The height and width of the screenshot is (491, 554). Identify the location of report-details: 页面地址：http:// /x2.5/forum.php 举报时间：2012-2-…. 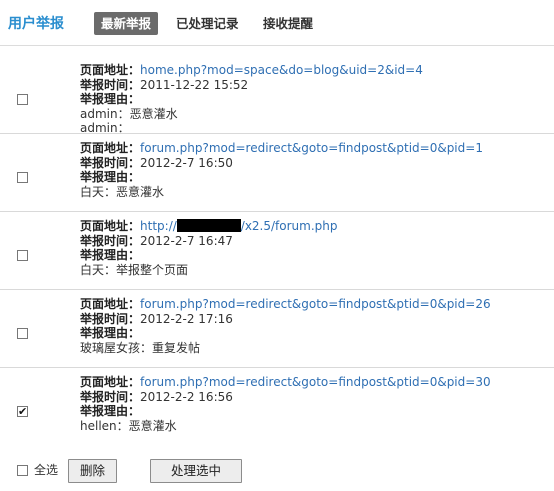
(209, 248).